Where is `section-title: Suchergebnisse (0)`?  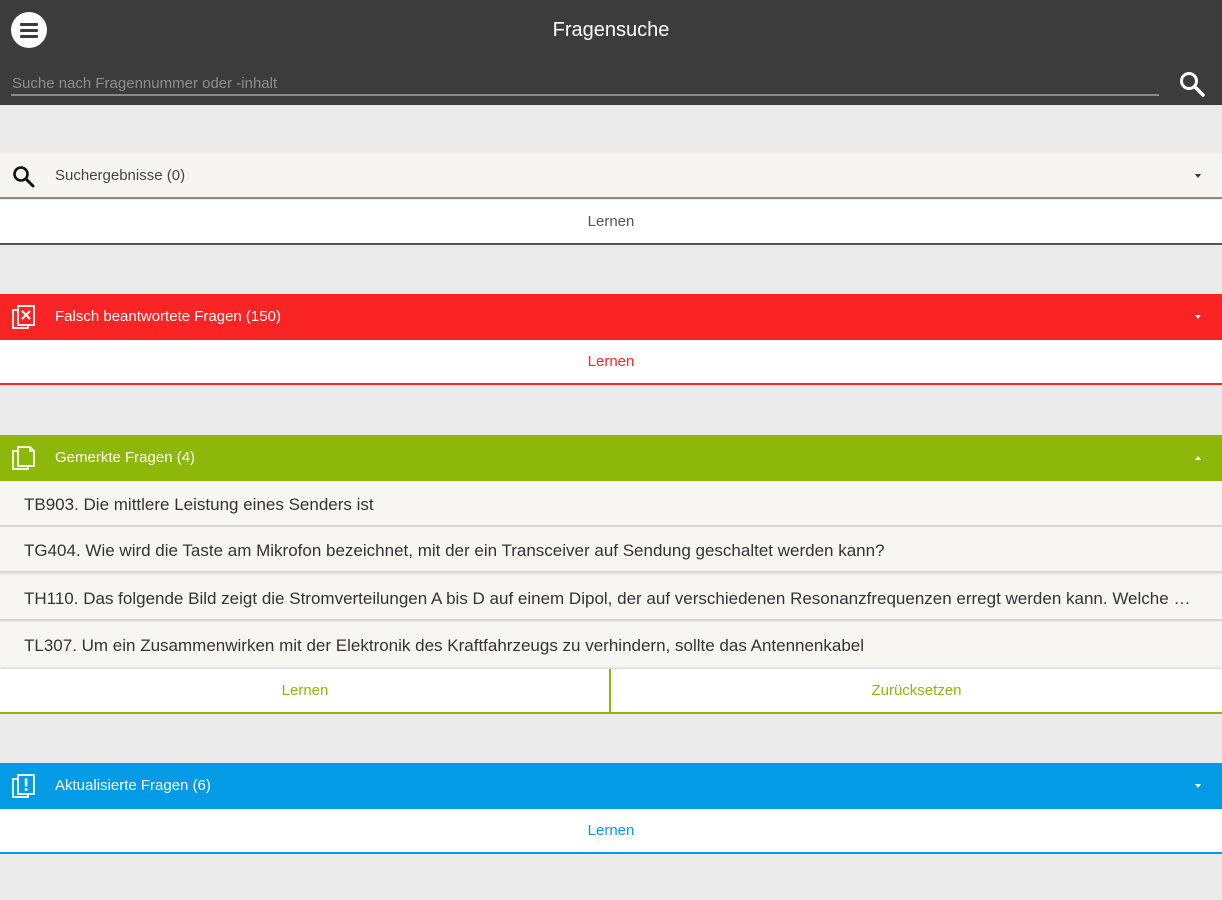
section-title: Suchergebnisse (0) is located at coordinates (120, 175).